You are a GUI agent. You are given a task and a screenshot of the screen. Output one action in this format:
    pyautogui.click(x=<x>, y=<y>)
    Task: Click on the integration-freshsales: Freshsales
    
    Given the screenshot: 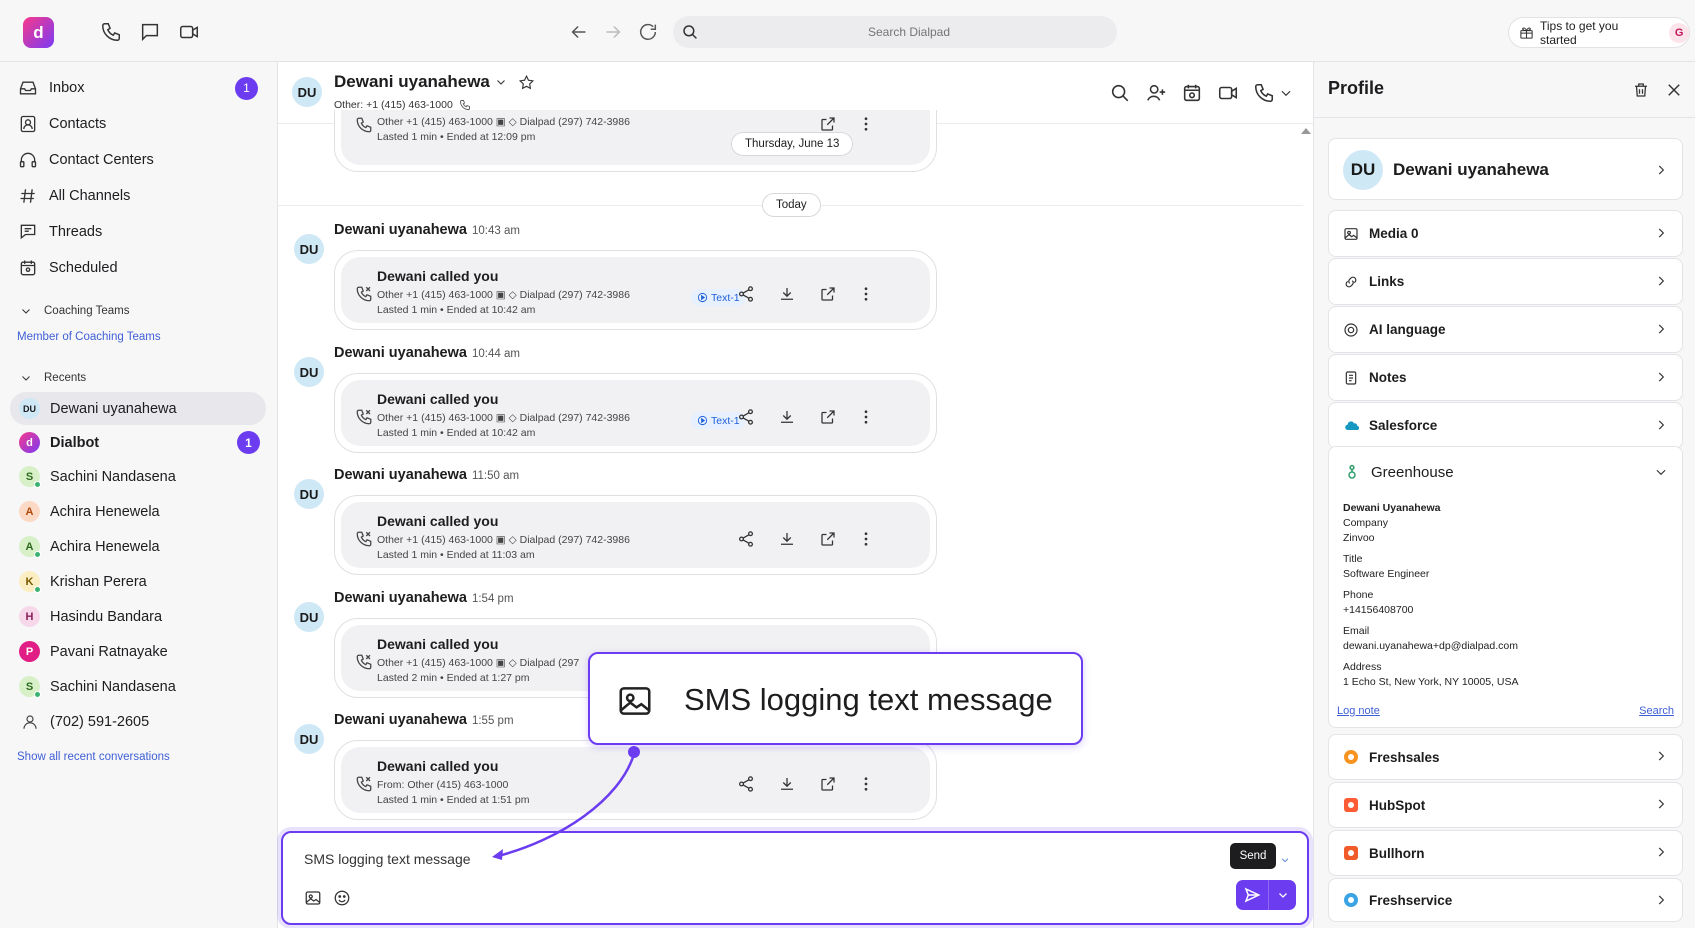 What is the action you would take?
    pyautogui.click(x=1505, y=757)
    